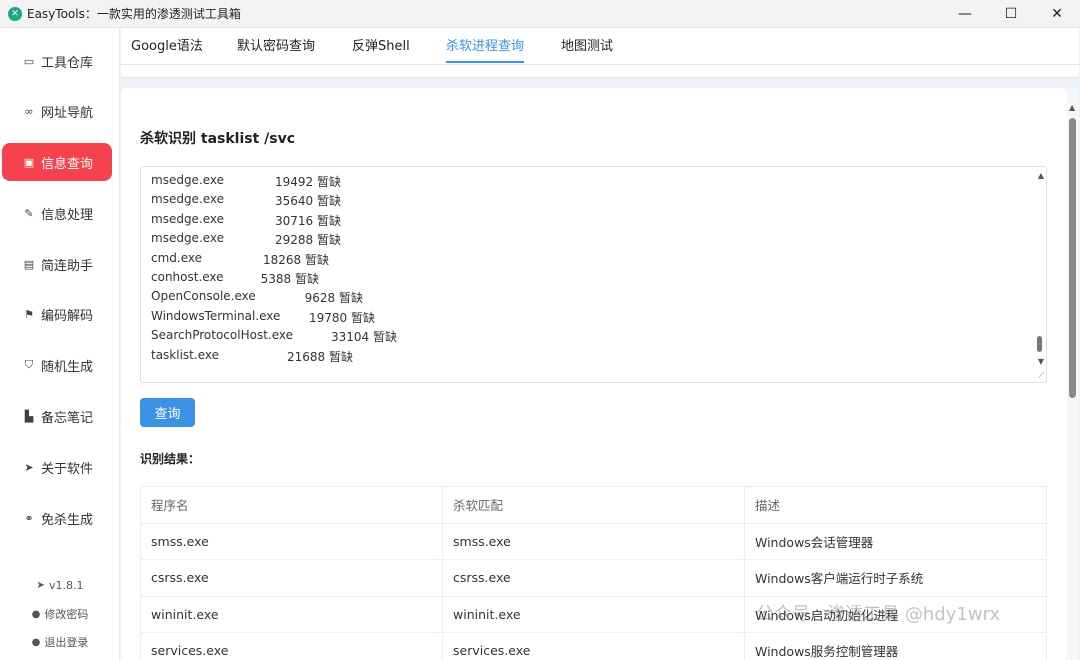  I want to click on process-pid: 29288 暂缺, so click(308, 240).